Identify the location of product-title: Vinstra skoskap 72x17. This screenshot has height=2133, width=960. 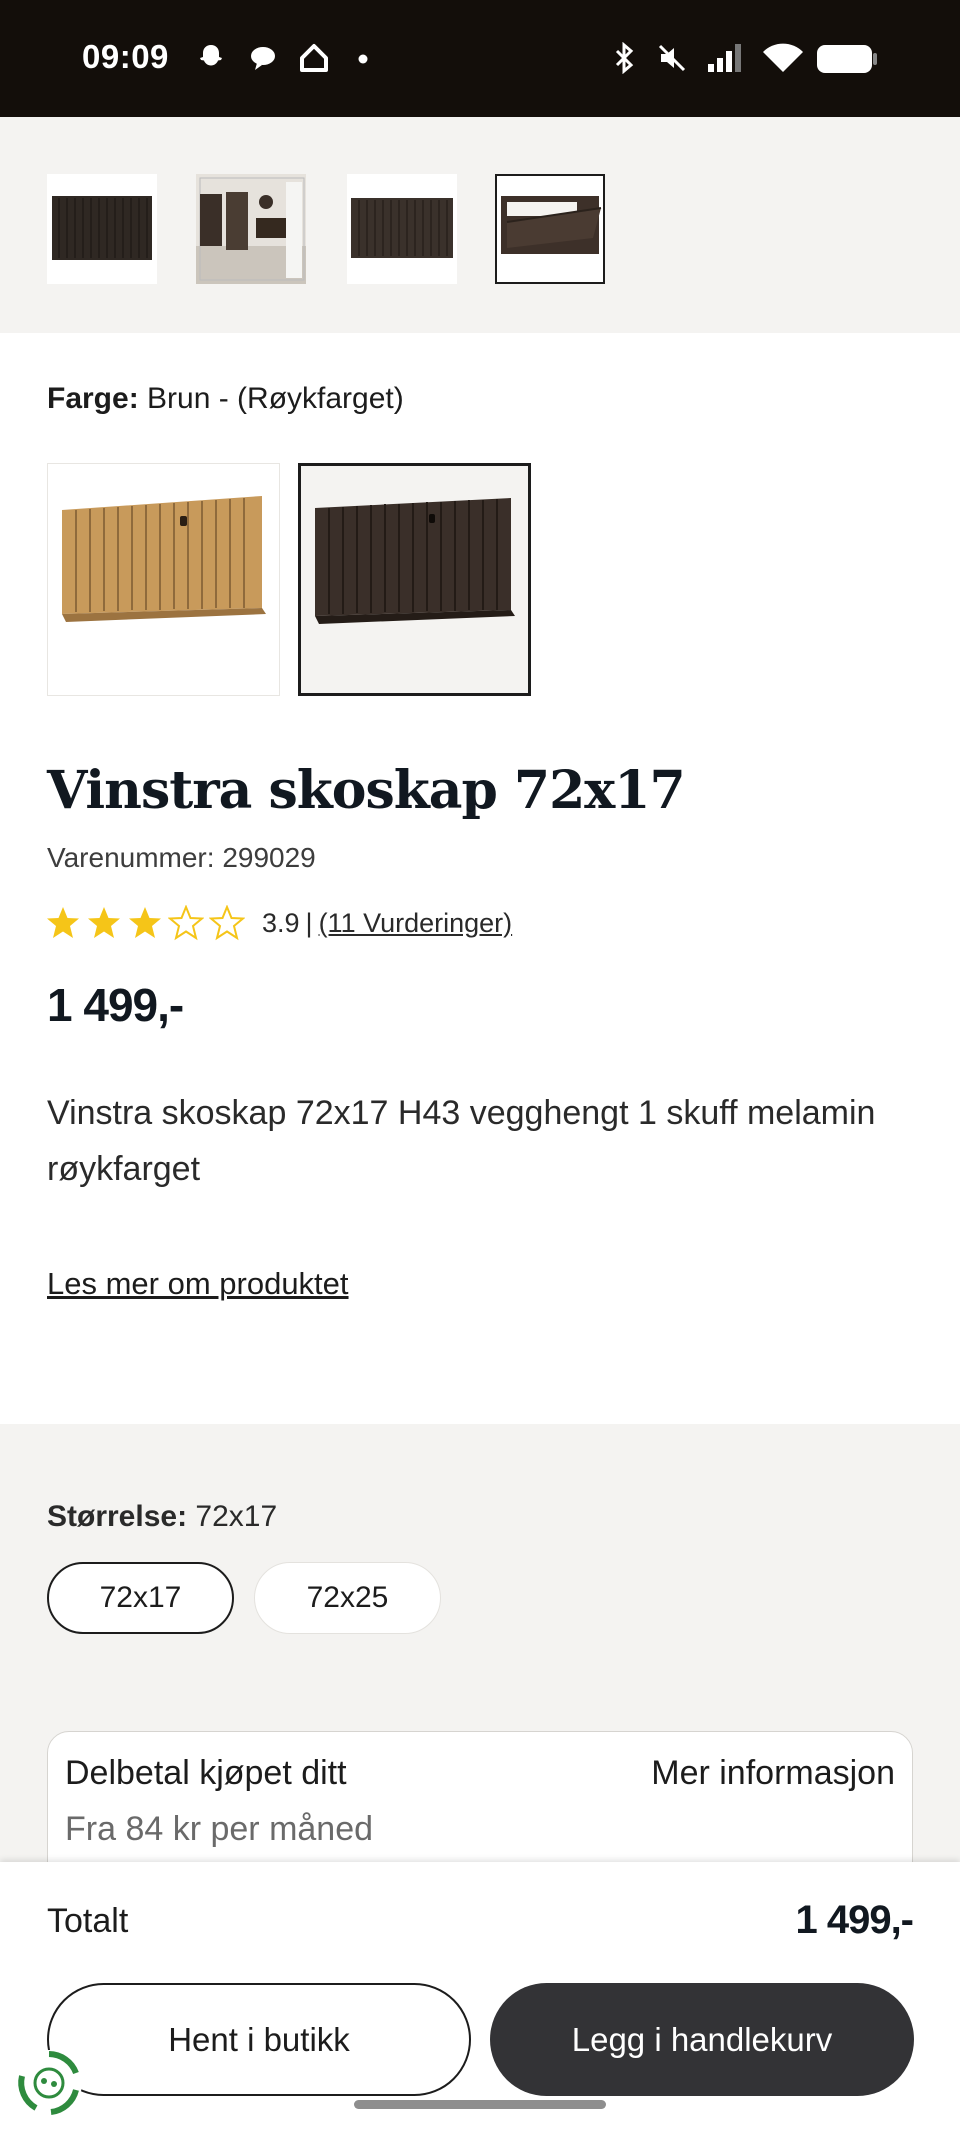
(366, 790).